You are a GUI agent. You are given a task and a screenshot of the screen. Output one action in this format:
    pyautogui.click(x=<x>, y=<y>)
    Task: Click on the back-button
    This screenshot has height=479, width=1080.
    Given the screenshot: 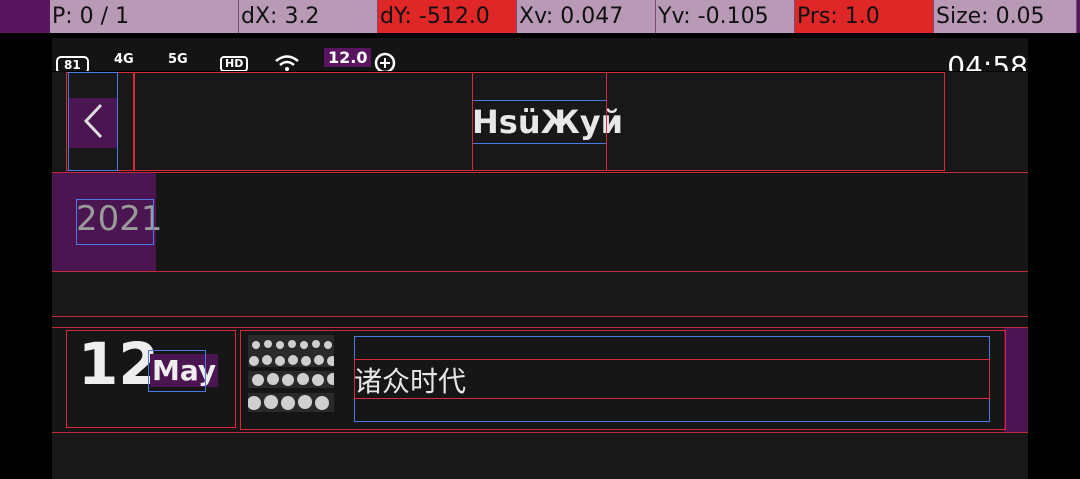 What is the action you would take?
    pyautogui.click(x=93, y=123)
    